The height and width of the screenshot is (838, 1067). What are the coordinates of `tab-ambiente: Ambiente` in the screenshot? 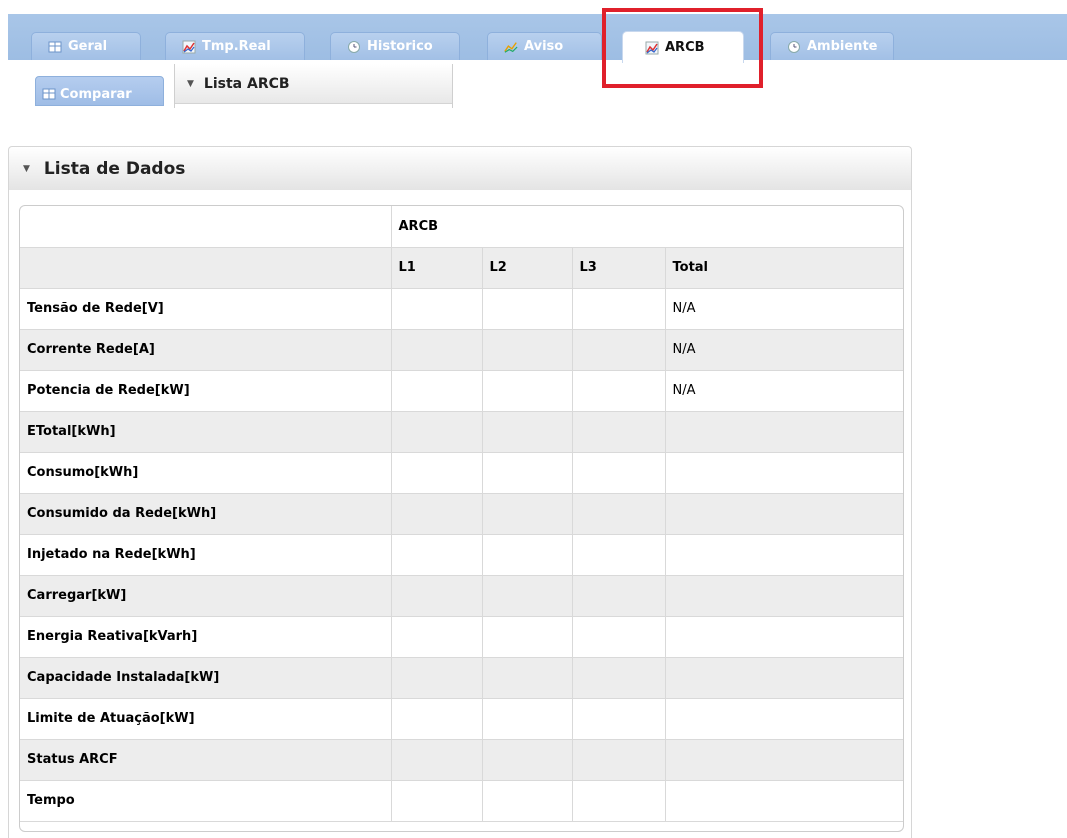 It's located at (832, 46).